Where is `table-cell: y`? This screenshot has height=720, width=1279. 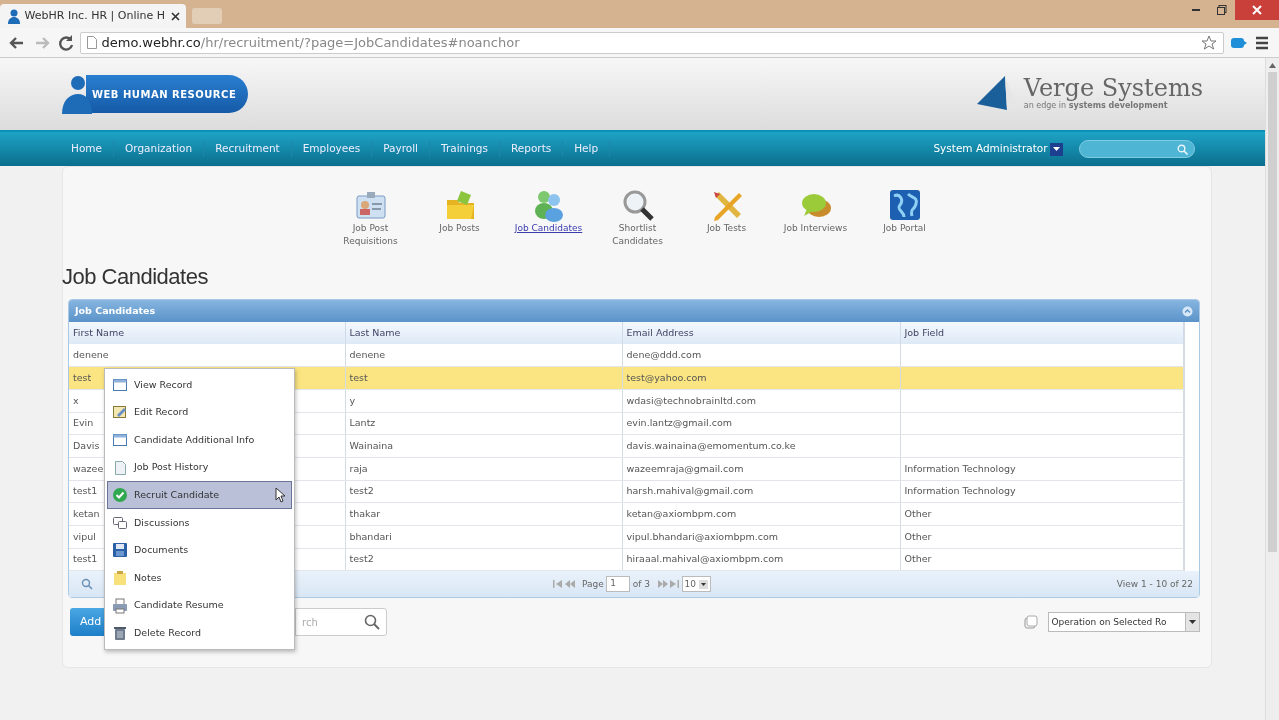 table-cell: y is located at coordinates (483, 401).